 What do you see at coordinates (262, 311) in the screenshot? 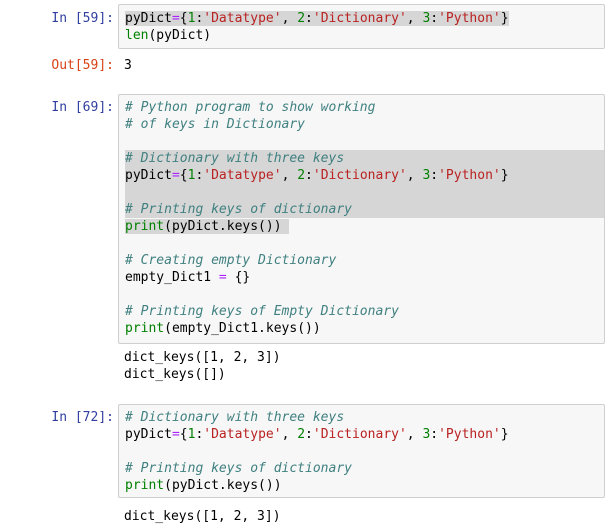
I see `code-line: # Printing keys of Empty Dictionary` at bounding box center [262, 311].